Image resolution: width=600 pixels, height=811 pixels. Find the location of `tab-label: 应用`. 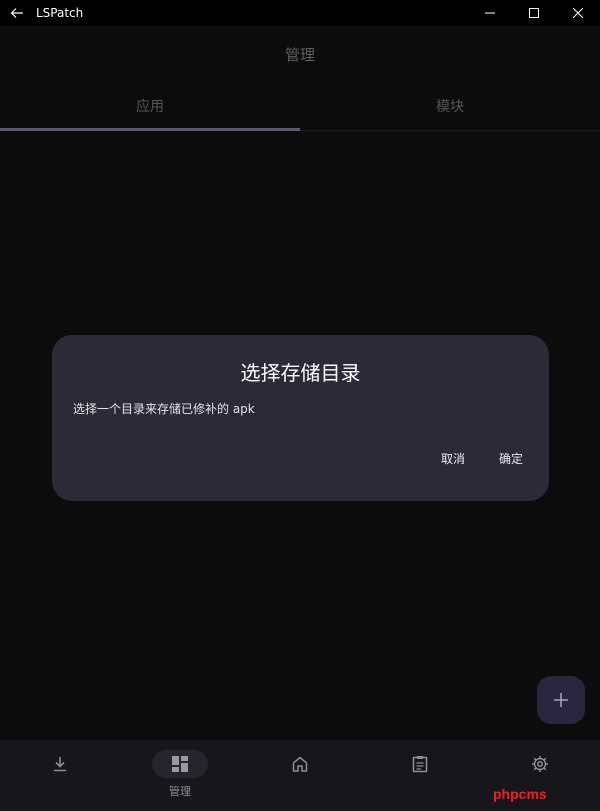

tab-label: 应用 is located at coordinates (150, 107).